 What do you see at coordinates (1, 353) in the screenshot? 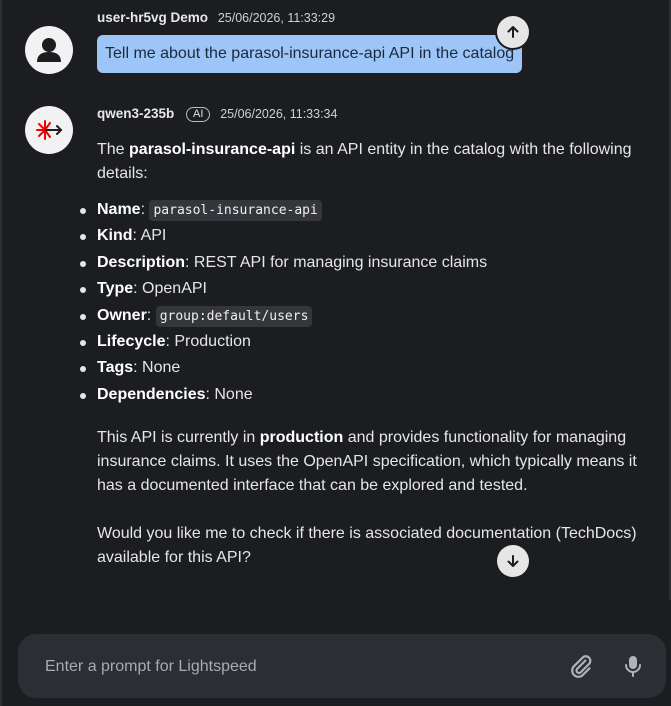
I see `left-border` at bounding box center [1, 353].